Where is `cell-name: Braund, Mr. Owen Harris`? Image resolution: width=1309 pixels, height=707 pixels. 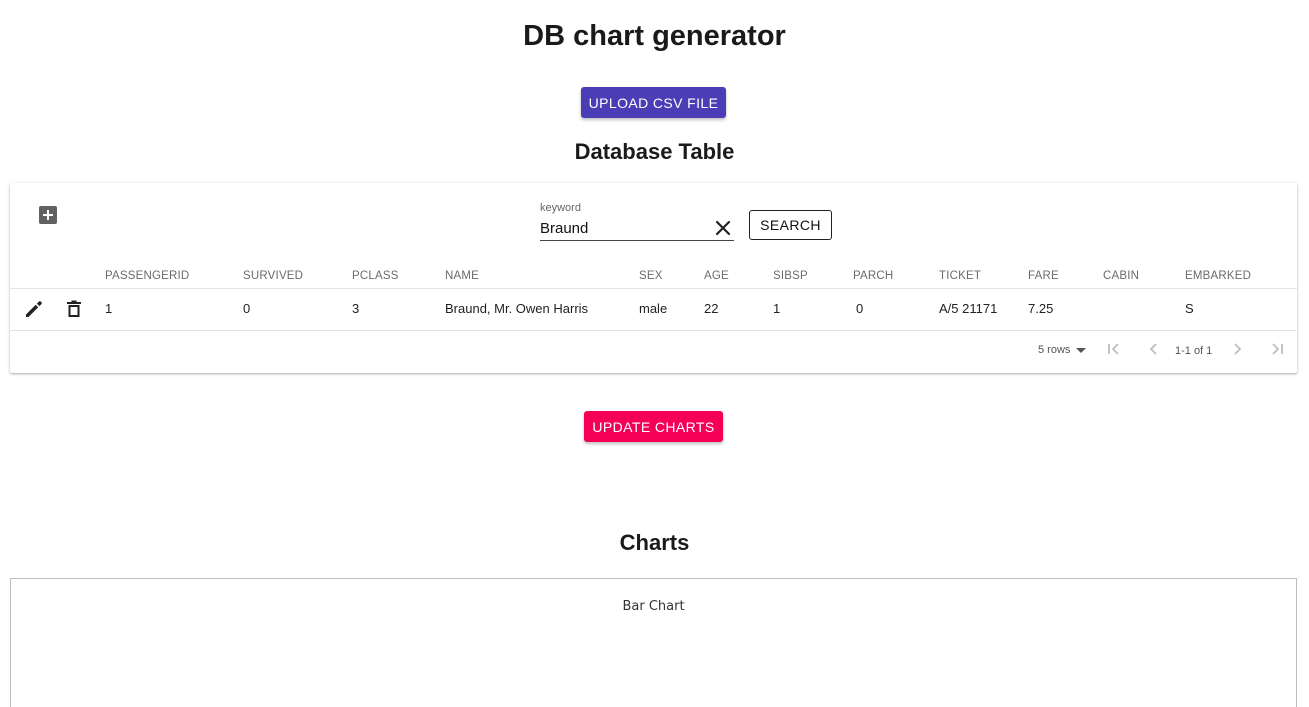 cell-name: Braund, Mr. Owen Harris is located at coordinates (517, 308).